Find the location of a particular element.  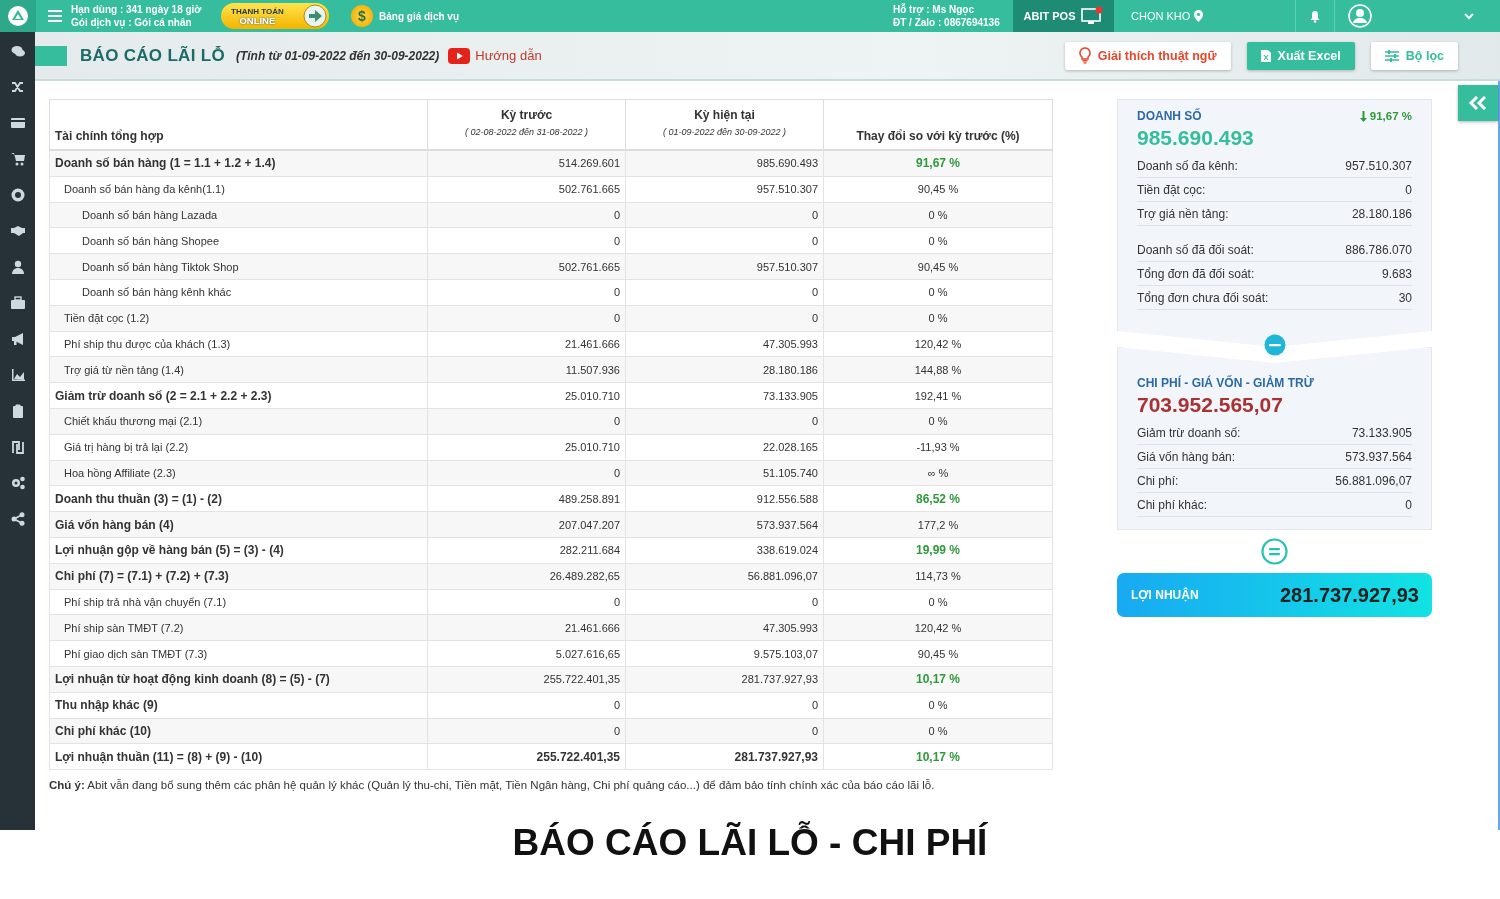

table-cell: 47.305.993 is located at coordinates (790, 627).